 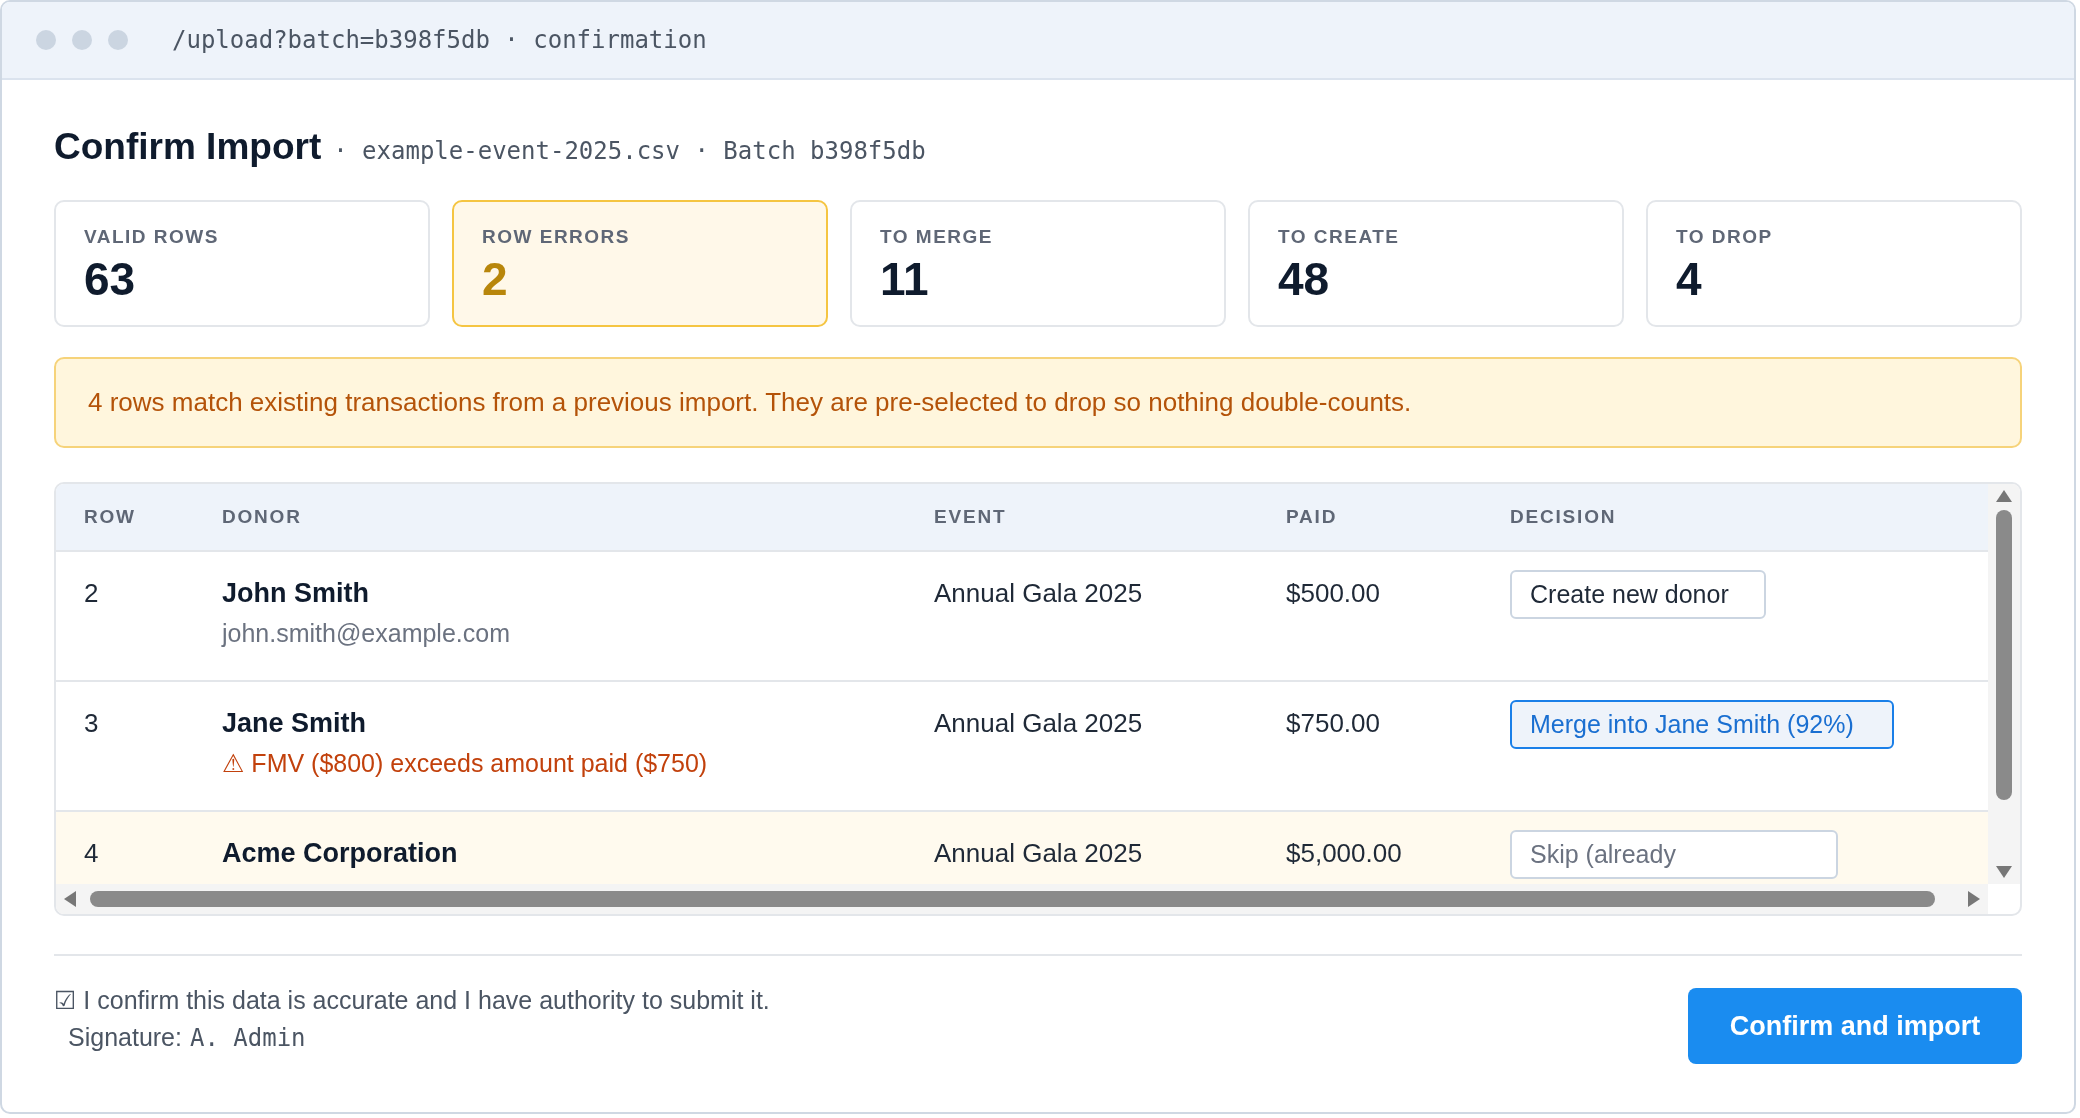 I want to click on stat-label: TO CREATE, so click(x=1339, y=237).